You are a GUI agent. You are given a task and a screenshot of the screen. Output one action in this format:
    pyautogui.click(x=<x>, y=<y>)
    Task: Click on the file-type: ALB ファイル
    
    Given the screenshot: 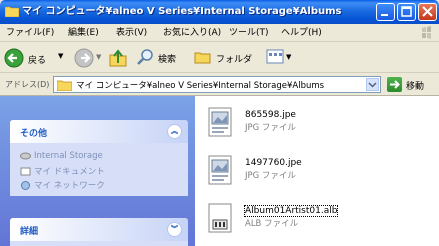 What is the action you would take?
    pyautogui.click(x=272, y=224)
    